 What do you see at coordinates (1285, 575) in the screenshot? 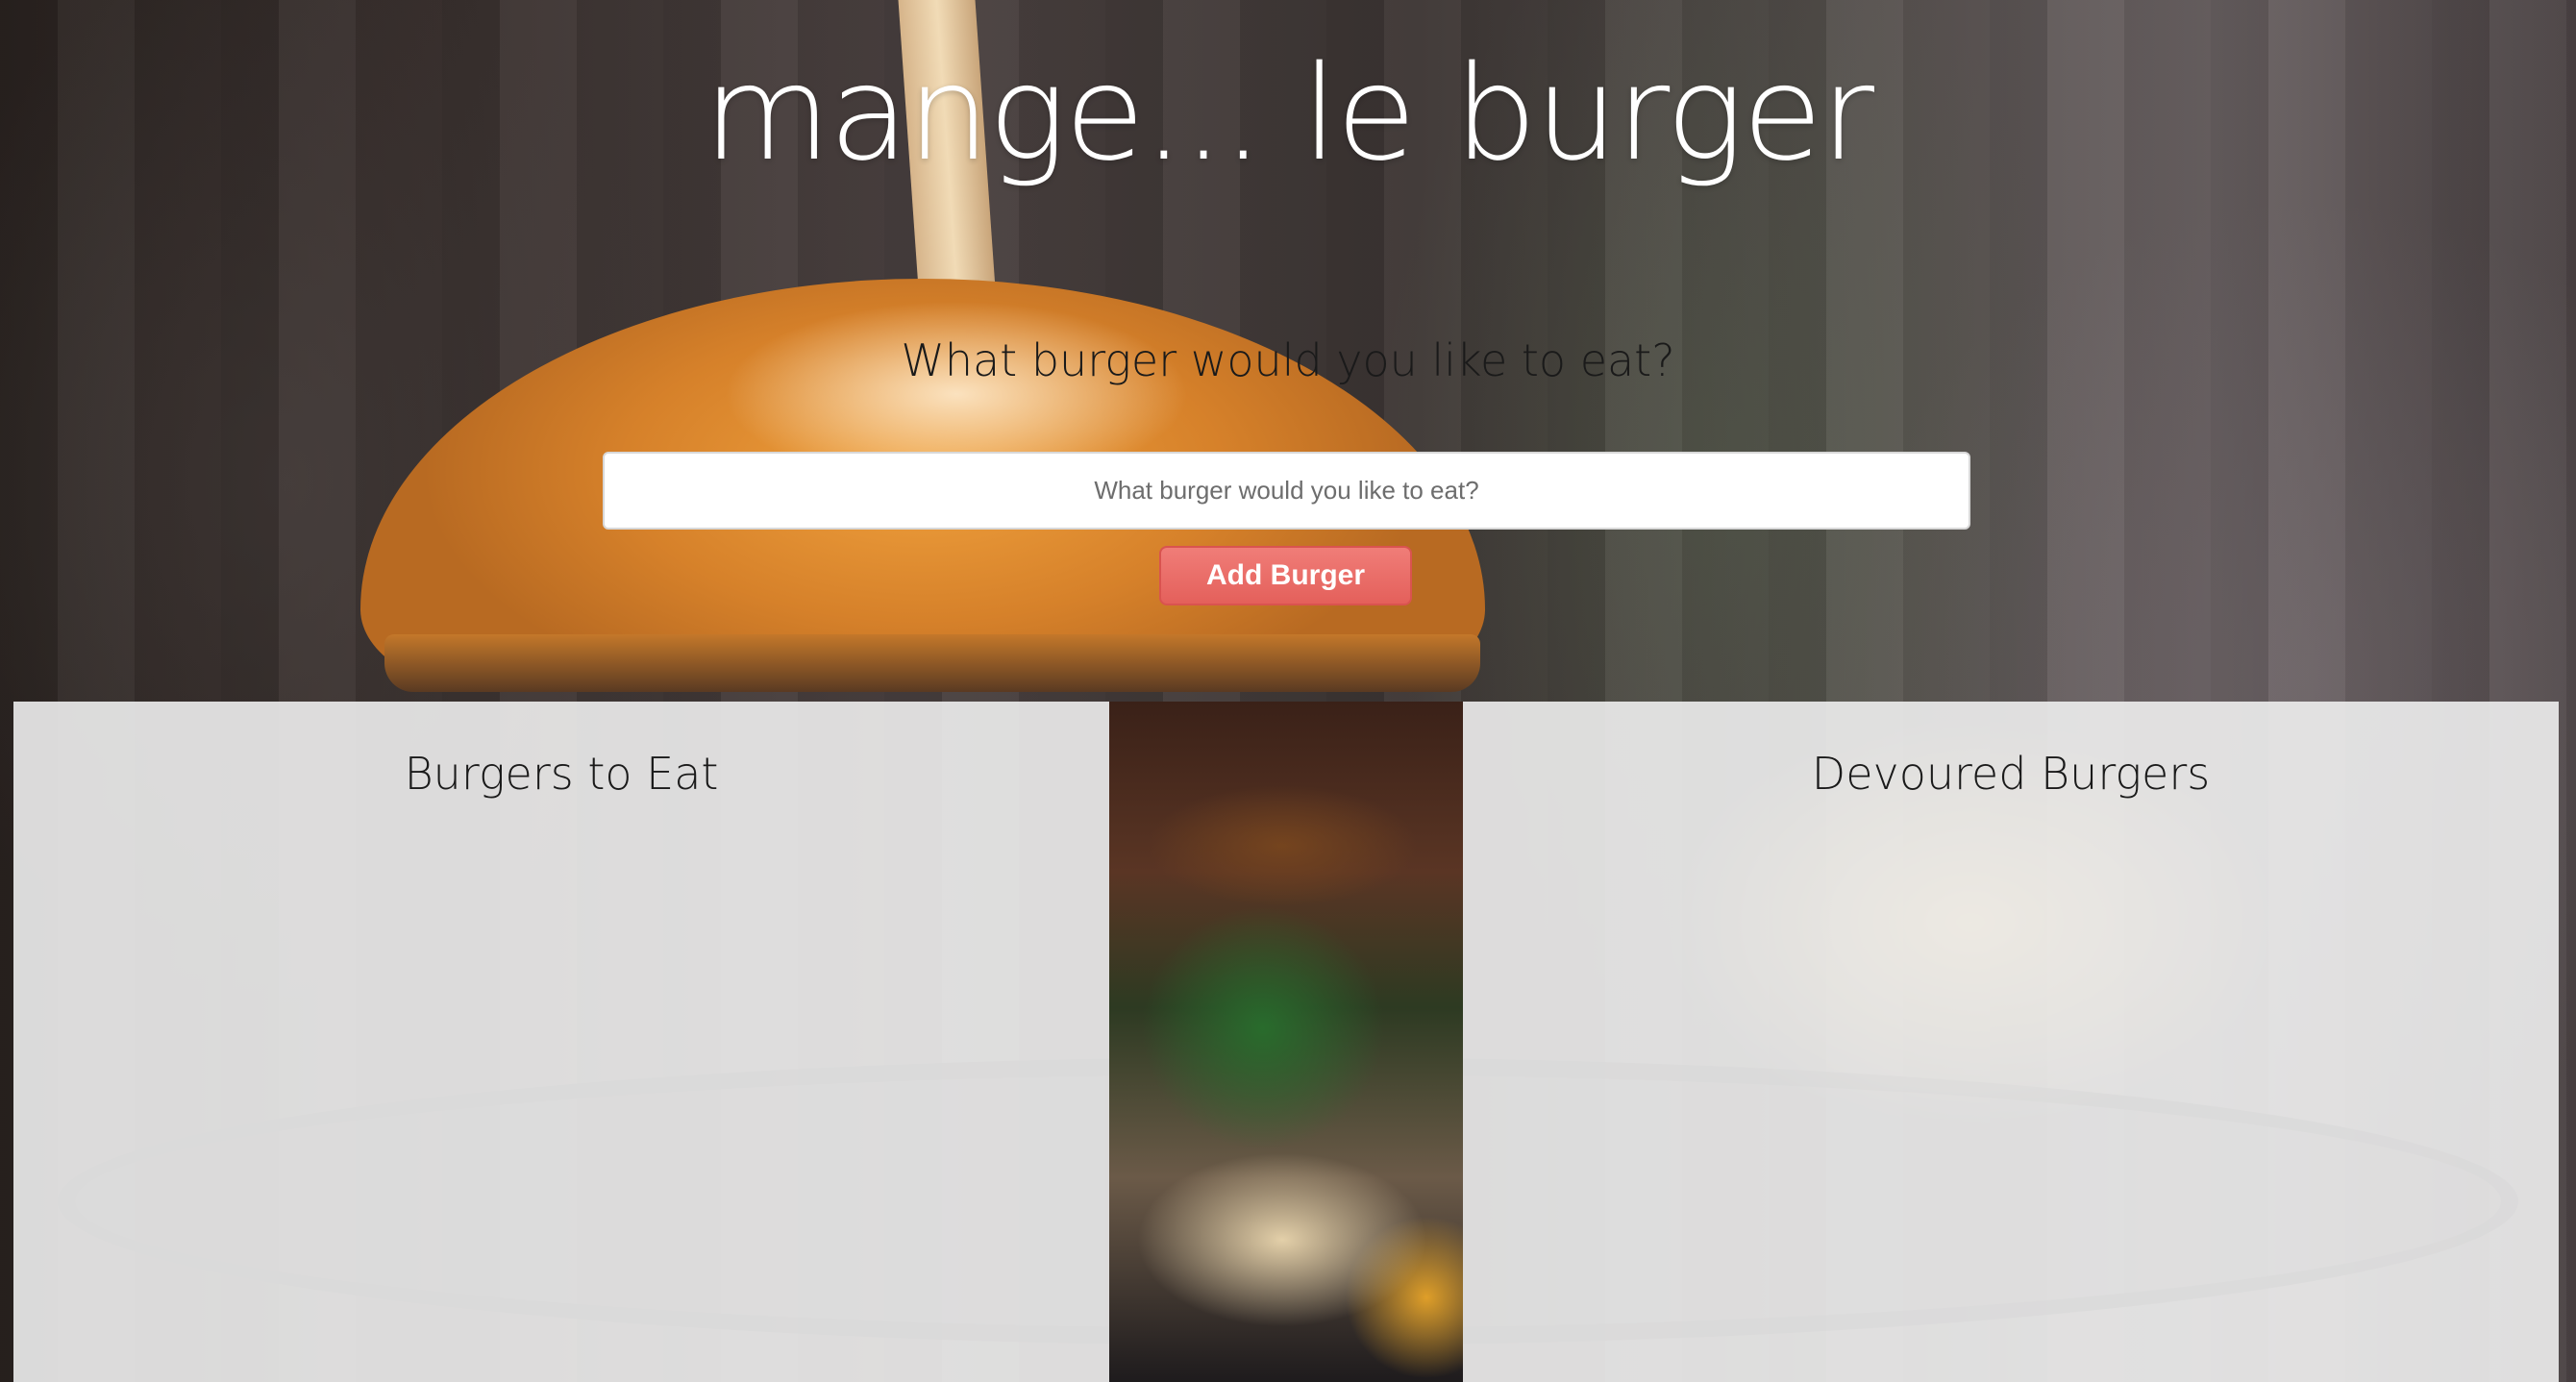
I see `add-burger-button: Add Burger` at bounding box center [1285, 575].